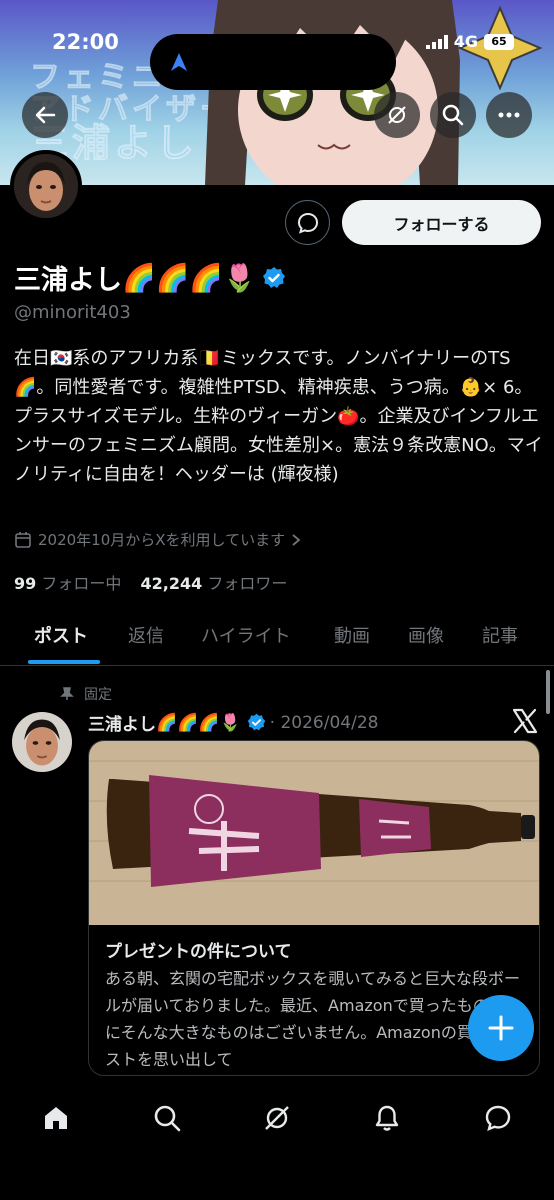 This screenshot has width=554, height=1200. I want to click on nav-grok, so click(277, 1118).